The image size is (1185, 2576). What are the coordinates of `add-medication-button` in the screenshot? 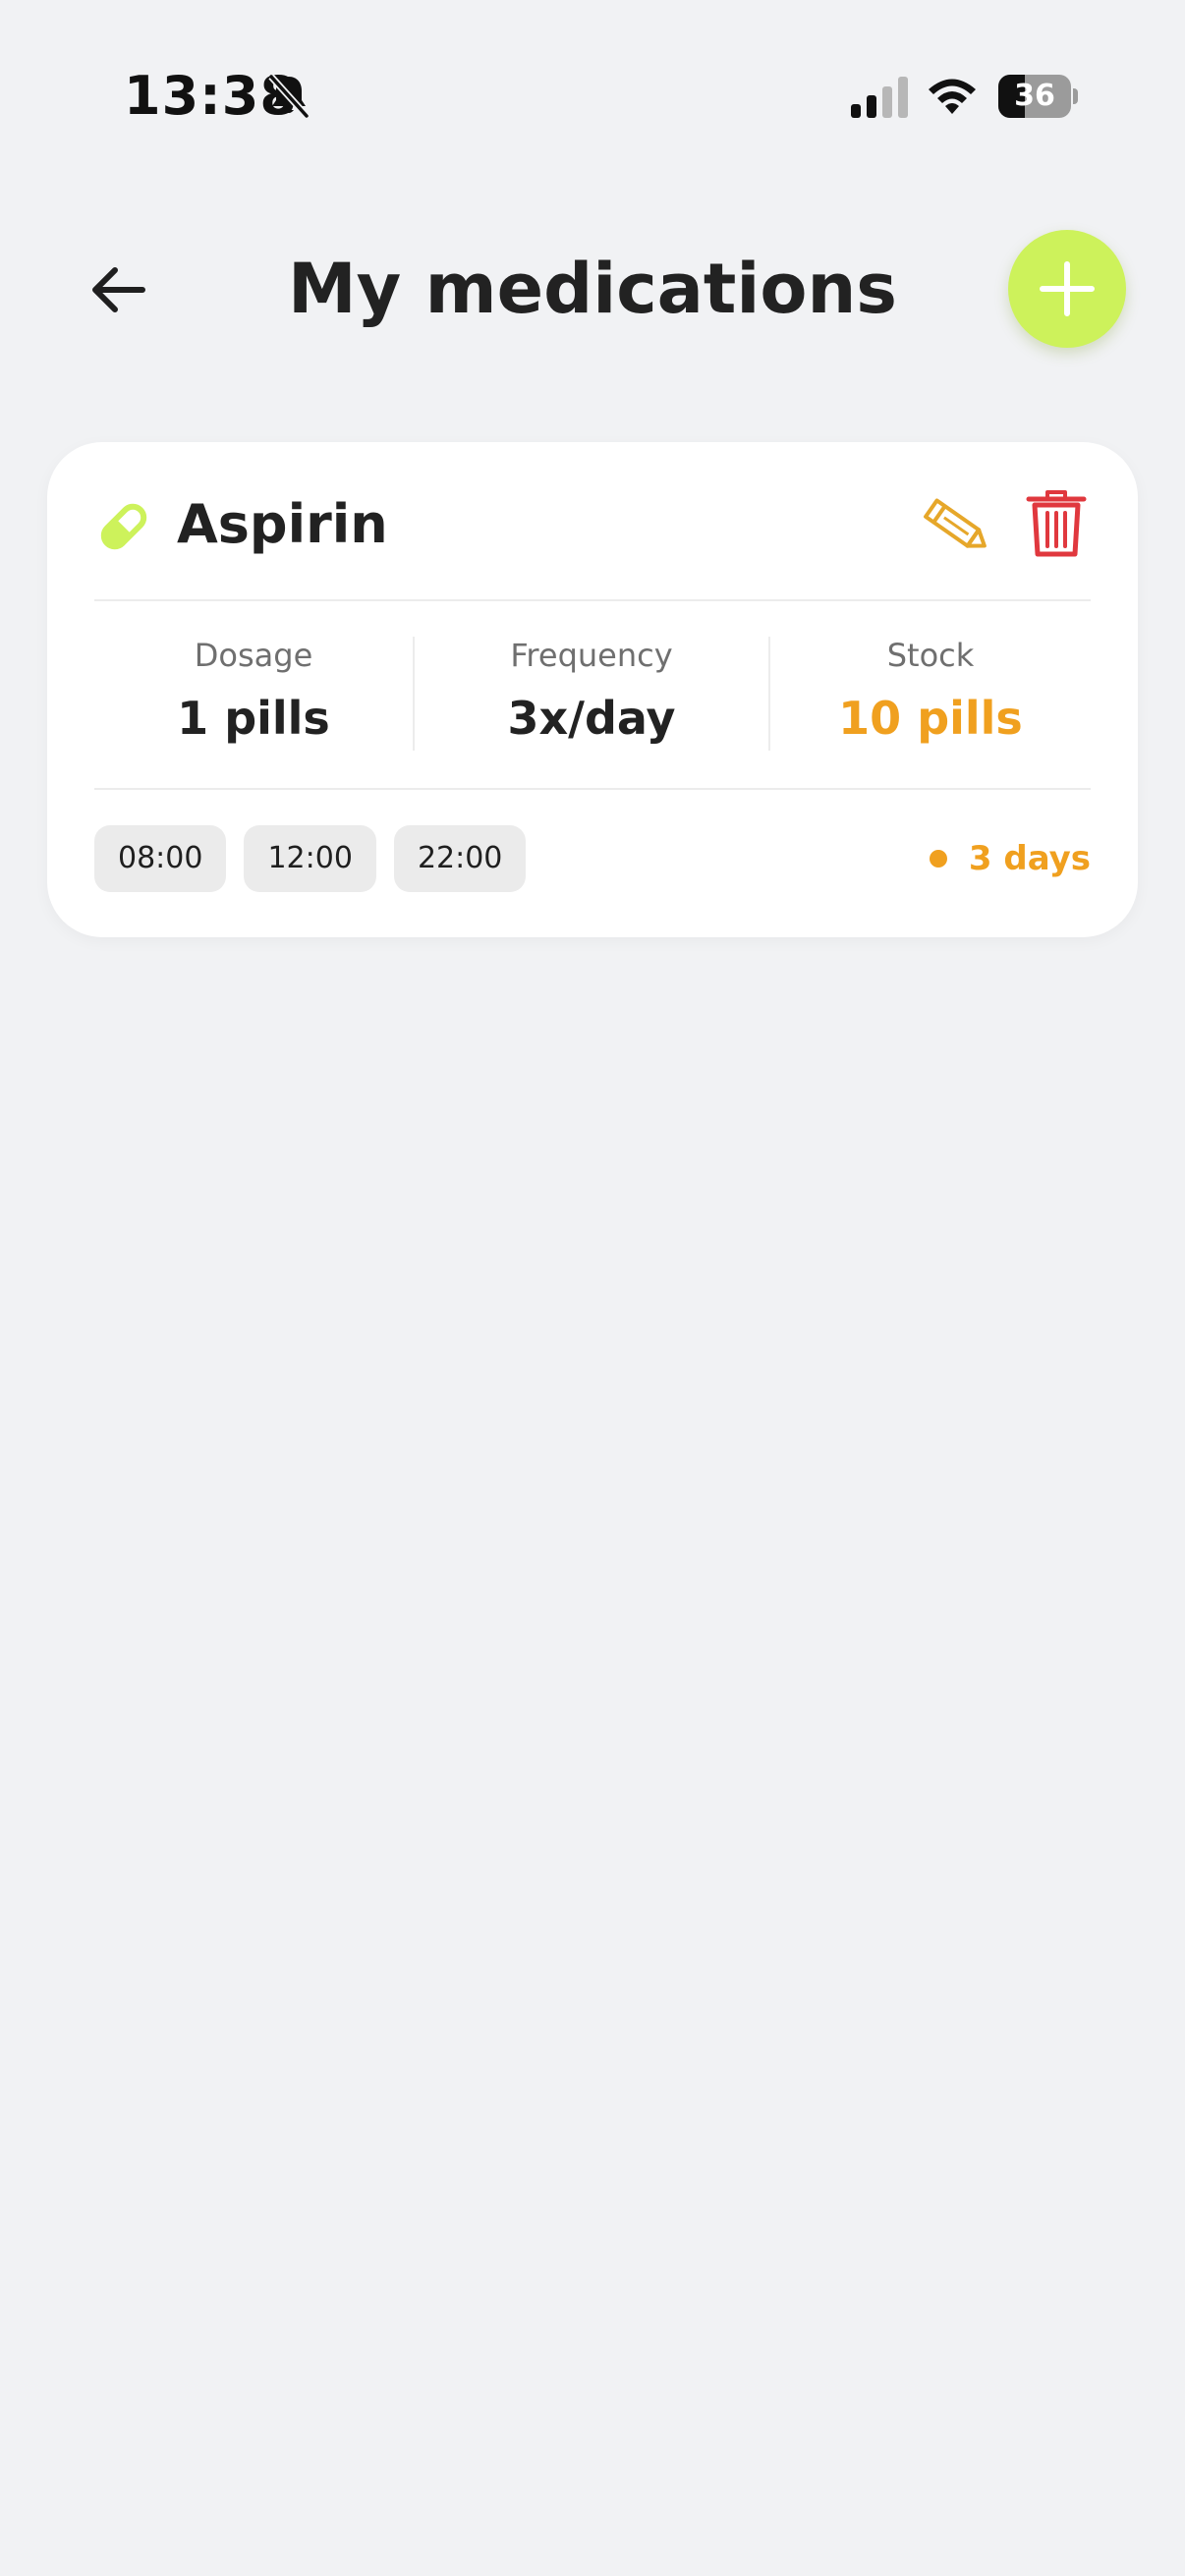 It's located at (1067, 289).